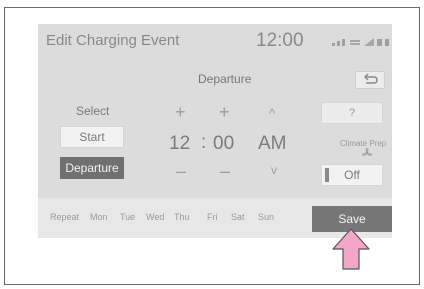 This screenshot has width=424, height=289. What do you see at coordinates (327, 175) in the screenshot?
I see `toggle-indicator` at bounding box center [327, 175].